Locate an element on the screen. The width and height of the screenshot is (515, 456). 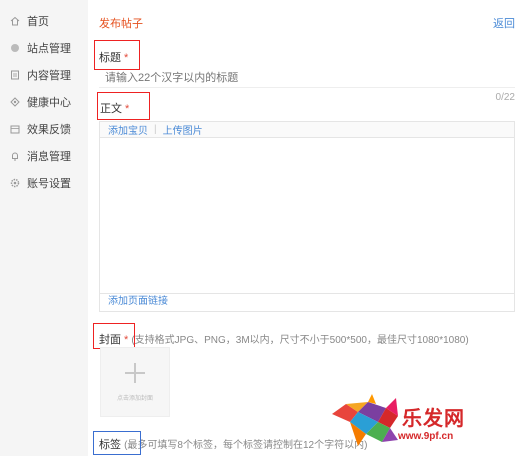
sidebar-item-label: 消息管理 is located at coordinates (49, 157).